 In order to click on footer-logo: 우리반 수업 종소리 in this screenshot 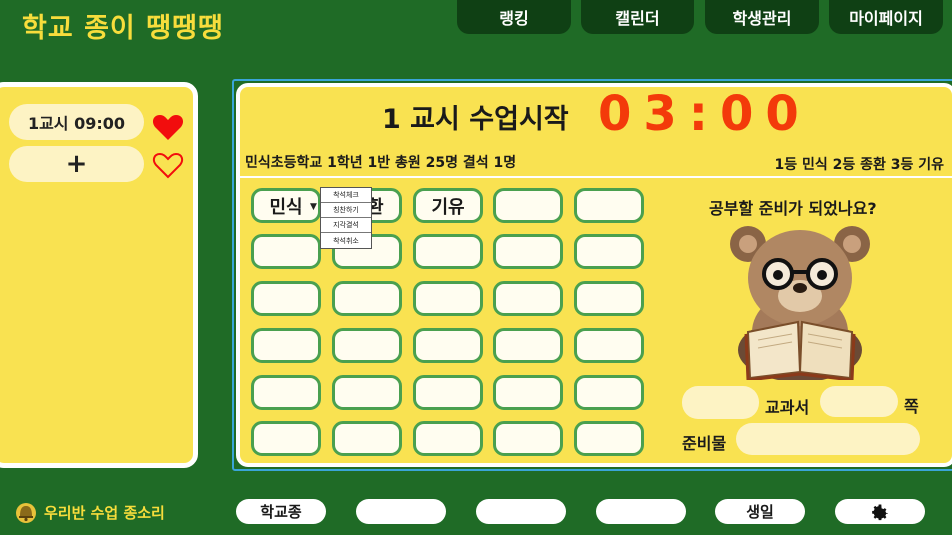, I will do `click(89, 512)`.